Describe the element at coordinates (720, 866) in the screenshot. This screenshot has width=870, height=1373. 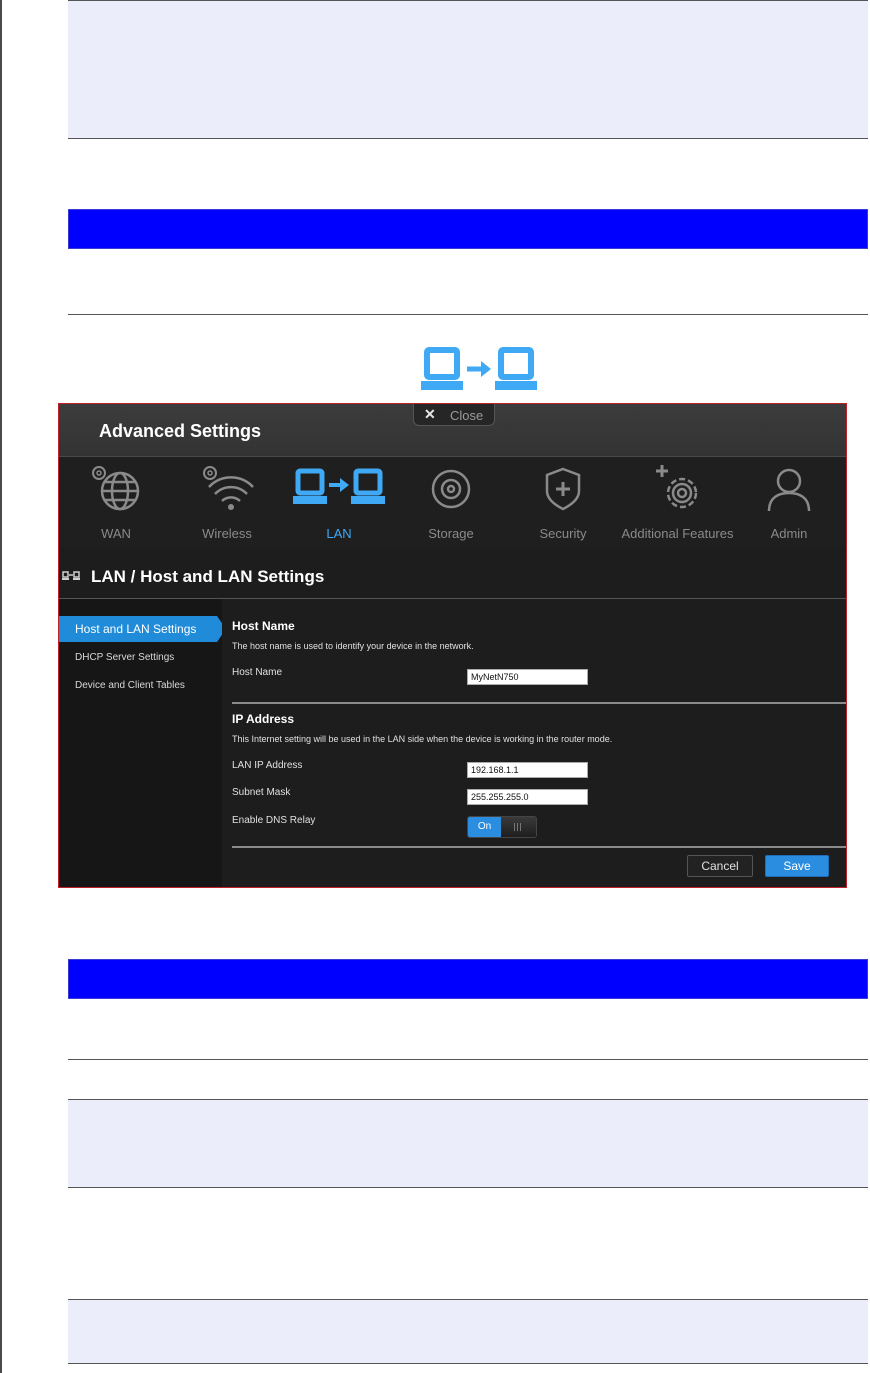
I see `cancel-button: Cancel` at that location.